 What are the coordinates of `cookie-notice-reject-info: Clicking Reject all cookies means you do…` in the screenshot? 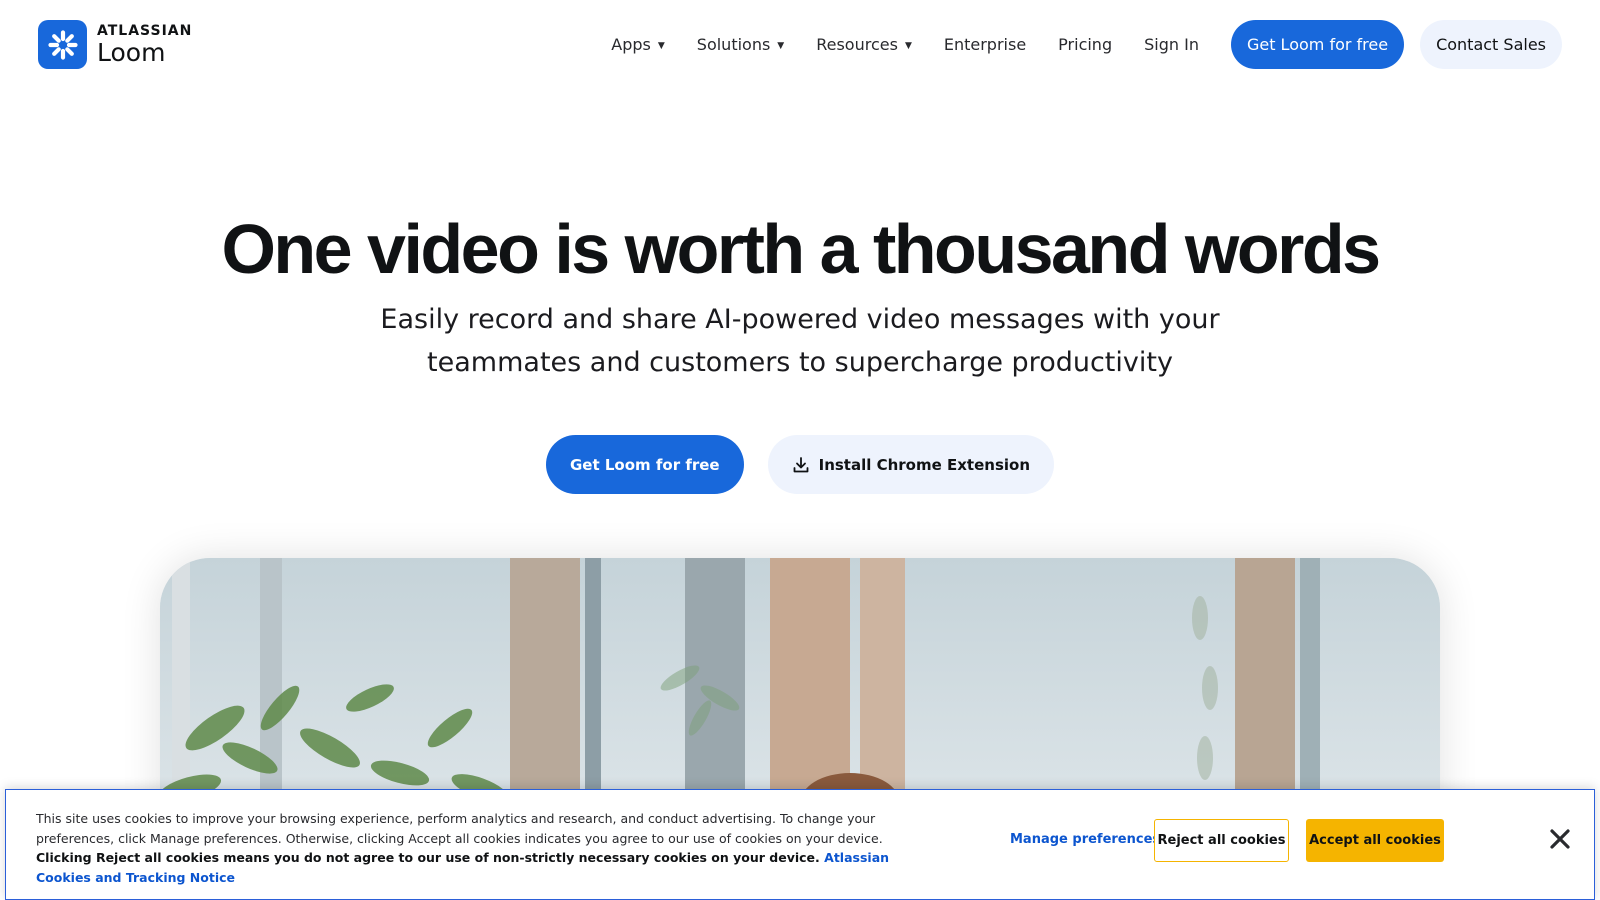 It's located at (426, 857).